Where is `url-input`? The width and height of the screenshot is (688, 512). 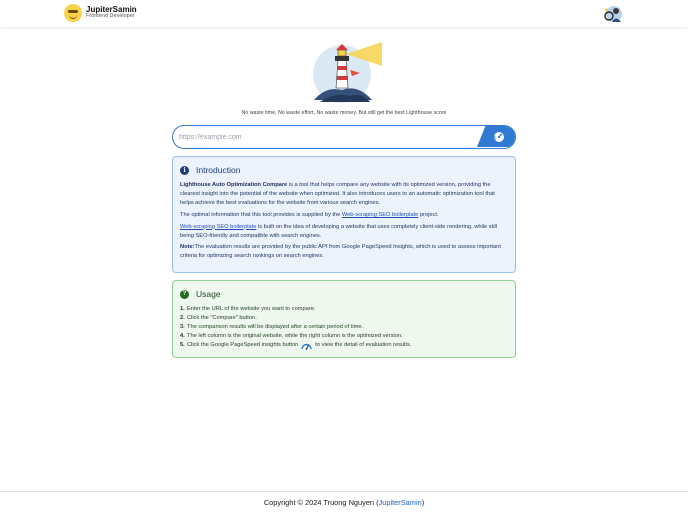 url-input is located at coordinates (329, 137).